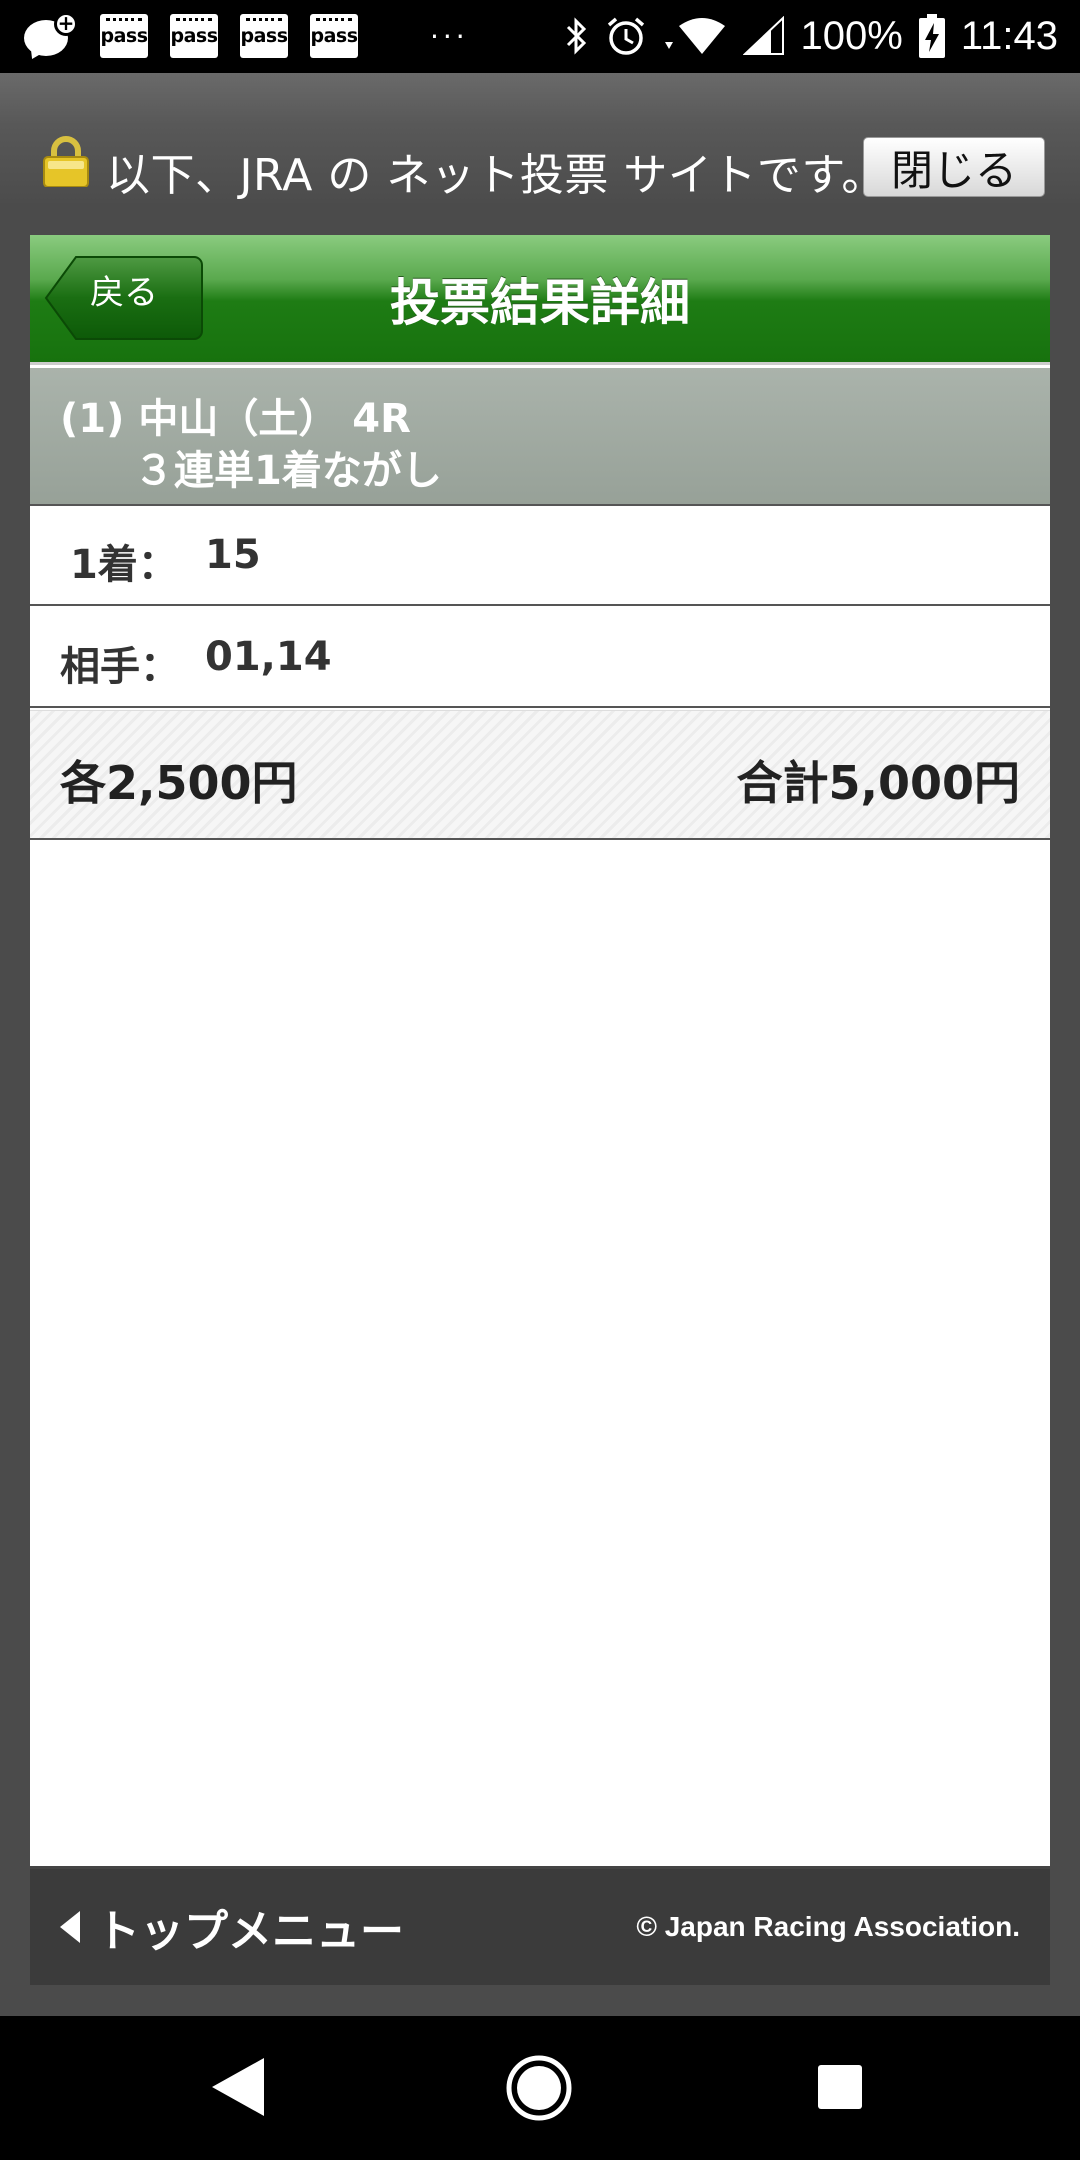  What do you see at coordinates (540, 437) in the screenshot?
I see `race-info-bar: (1) 中山（土） 4R ３連単1着ながし` at bounding box center [540, 437].